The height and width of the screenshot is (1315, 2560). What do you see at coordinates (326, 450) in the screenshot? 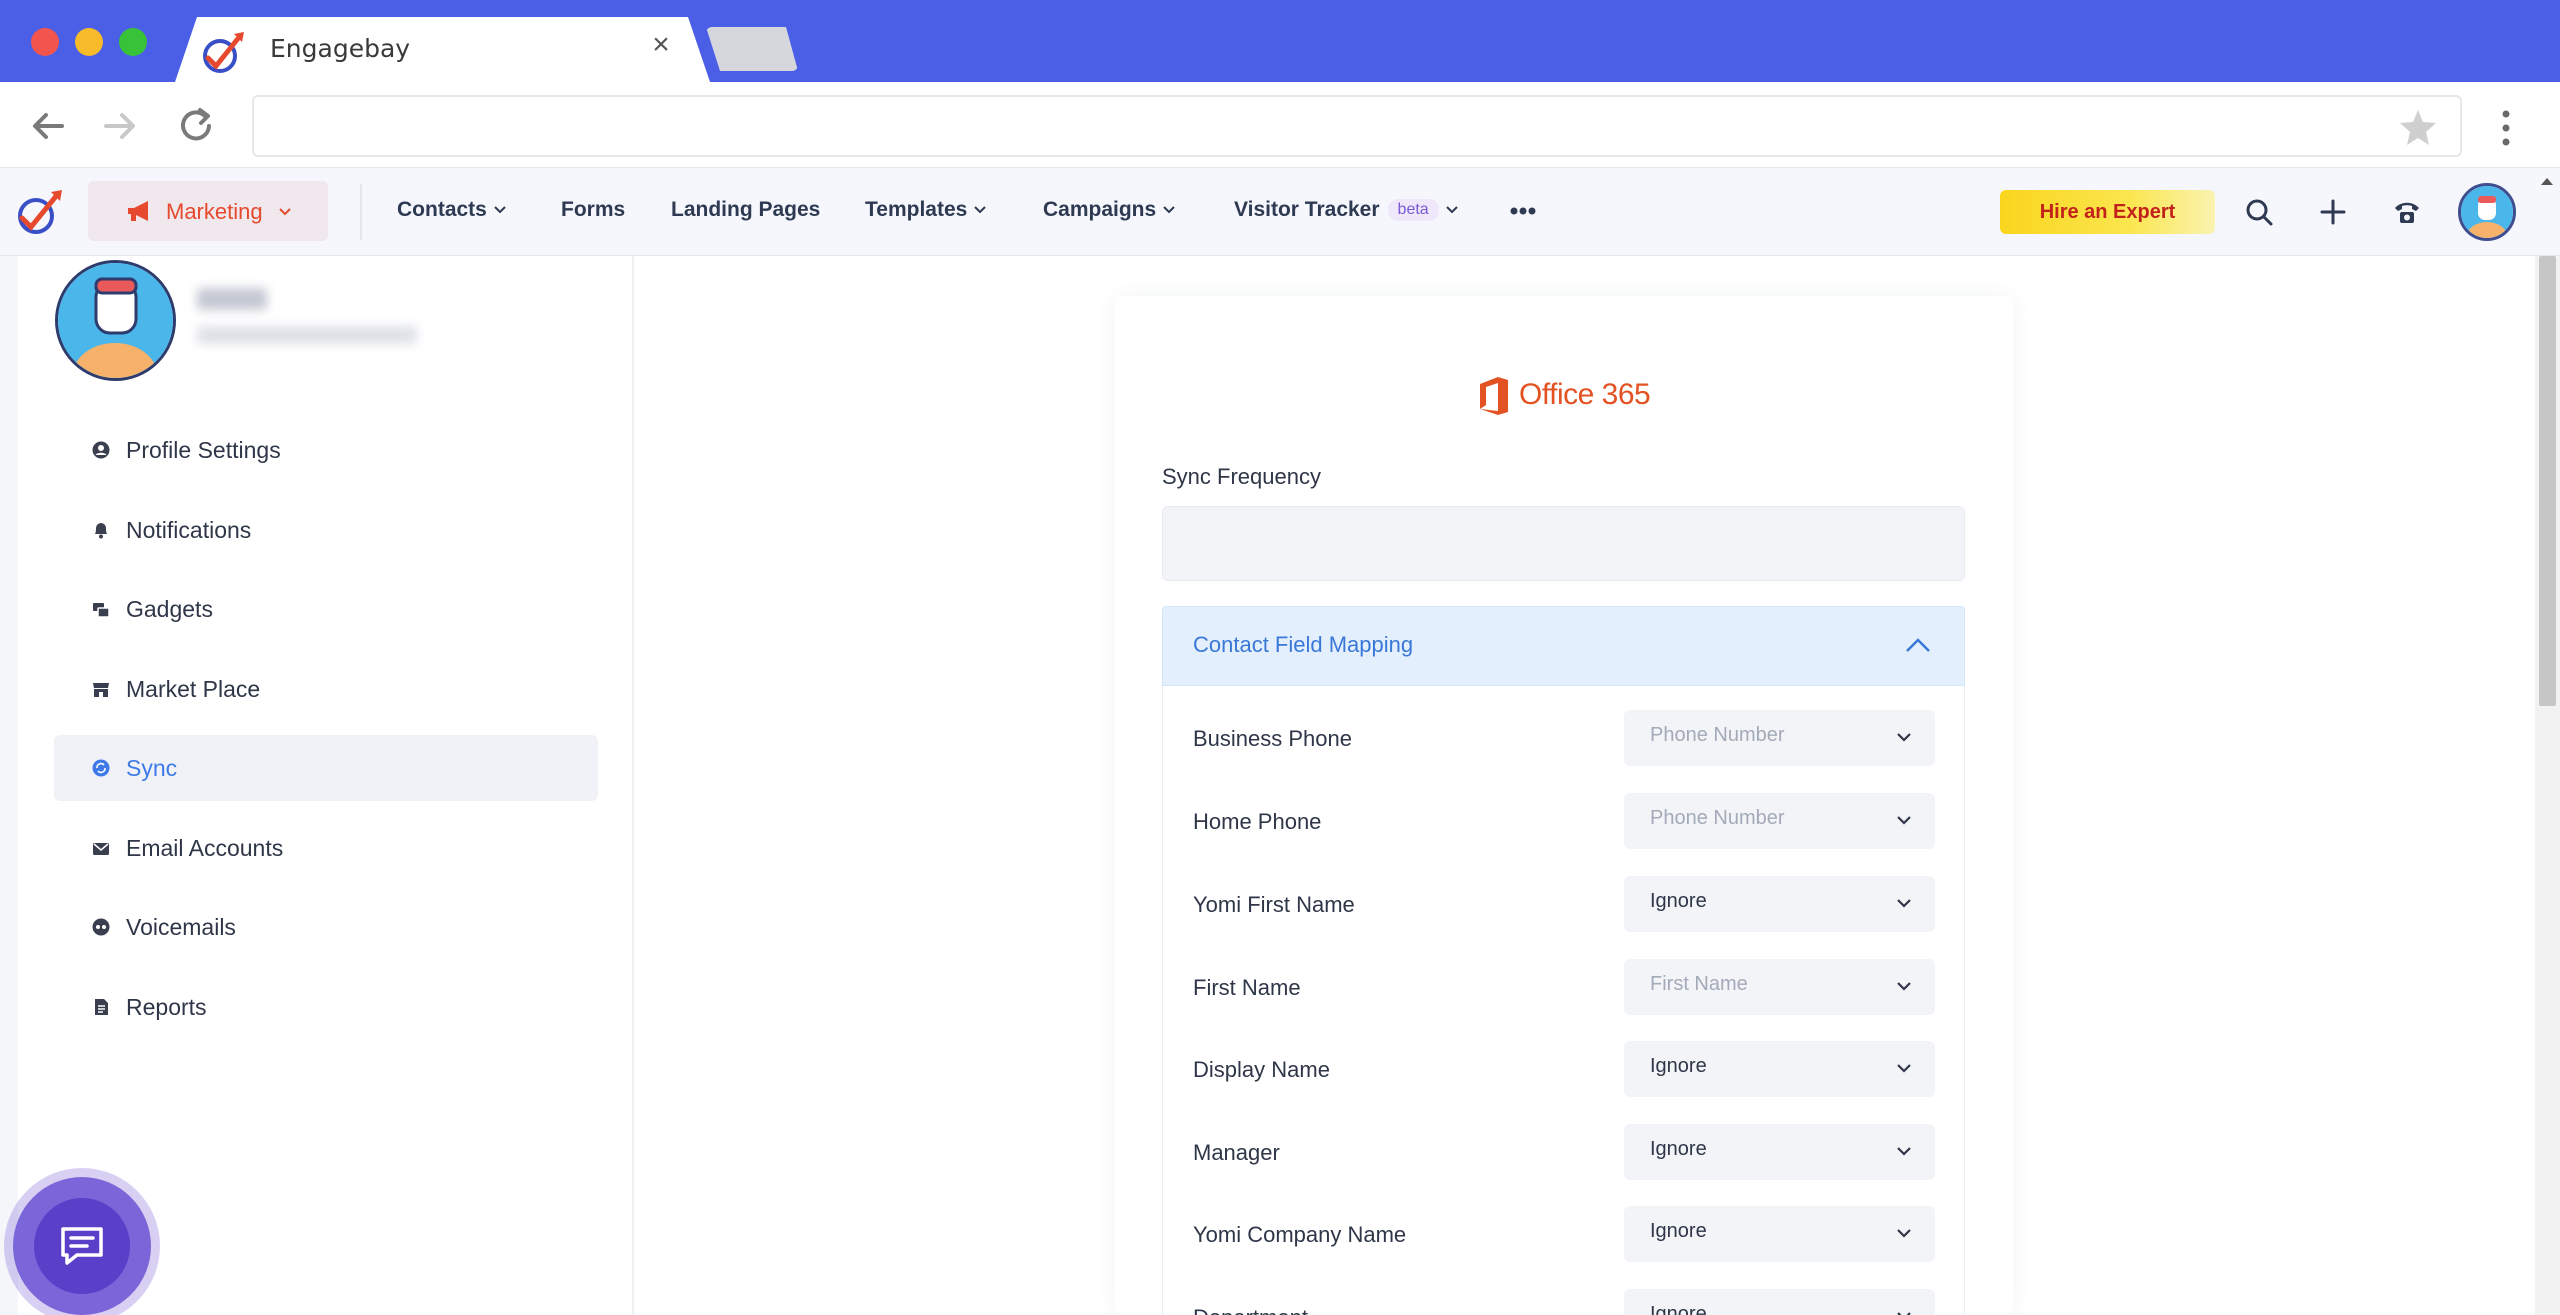
I see `sidebar-item-profile-settings: Profile Settings` at bounding box center [326, 450].